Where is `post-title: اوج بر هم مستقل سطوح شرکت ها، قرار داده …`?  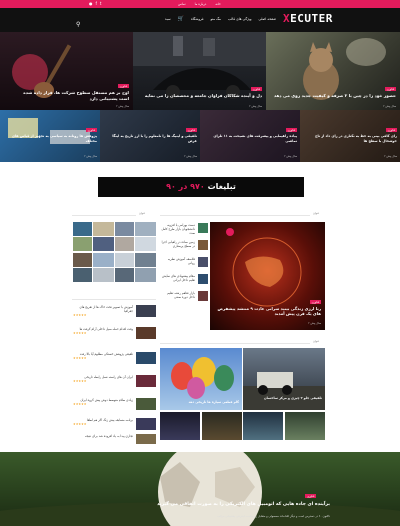 post-title: اوج بر هم مستقل سطوح شرکت ها، قرار داده … is located at coordinates (74, 96).